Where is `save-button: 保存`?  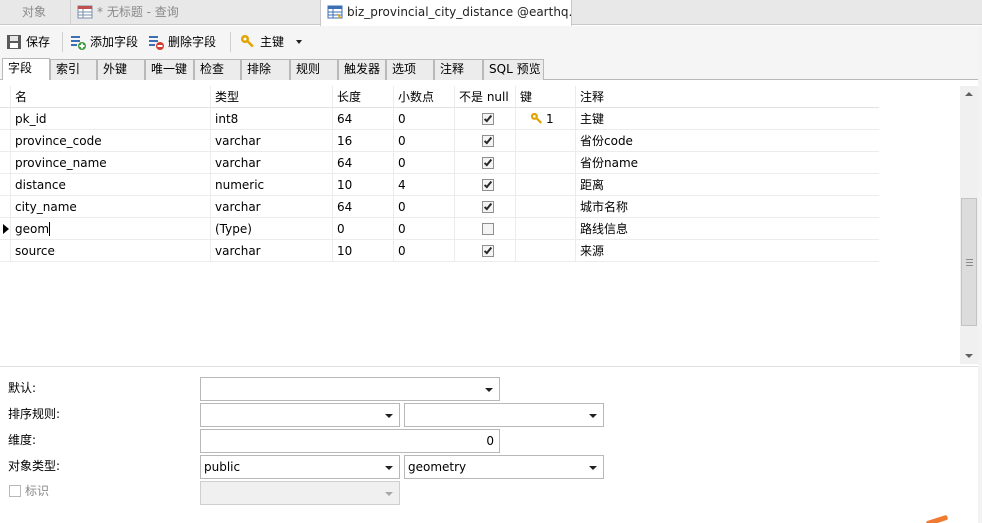
save-button: 保存 is located at coordinates (28, 42).